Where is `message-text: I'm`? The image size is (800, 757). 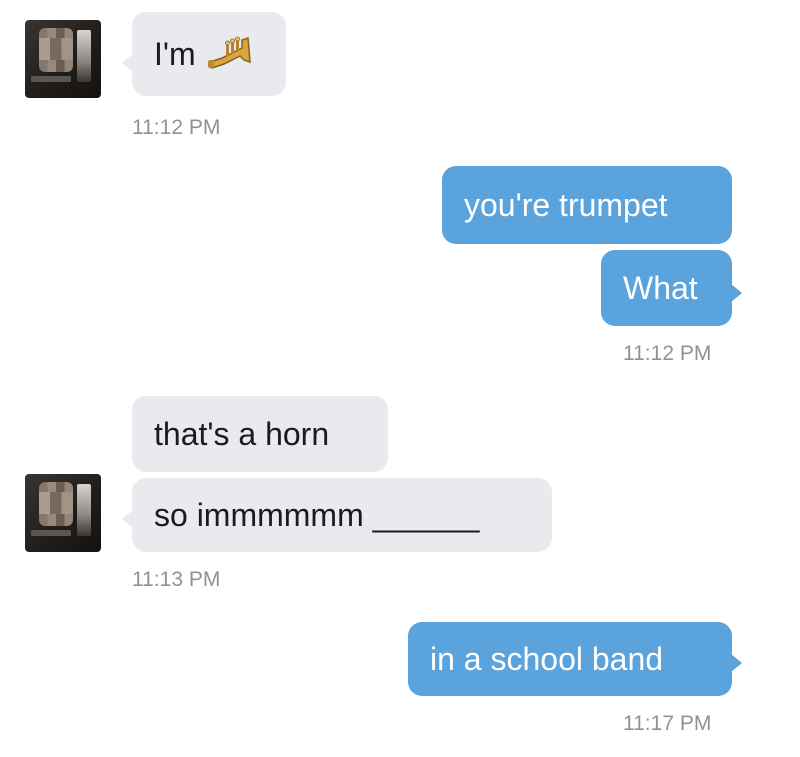 message-text: I'm is located at coordinates (175, 54).